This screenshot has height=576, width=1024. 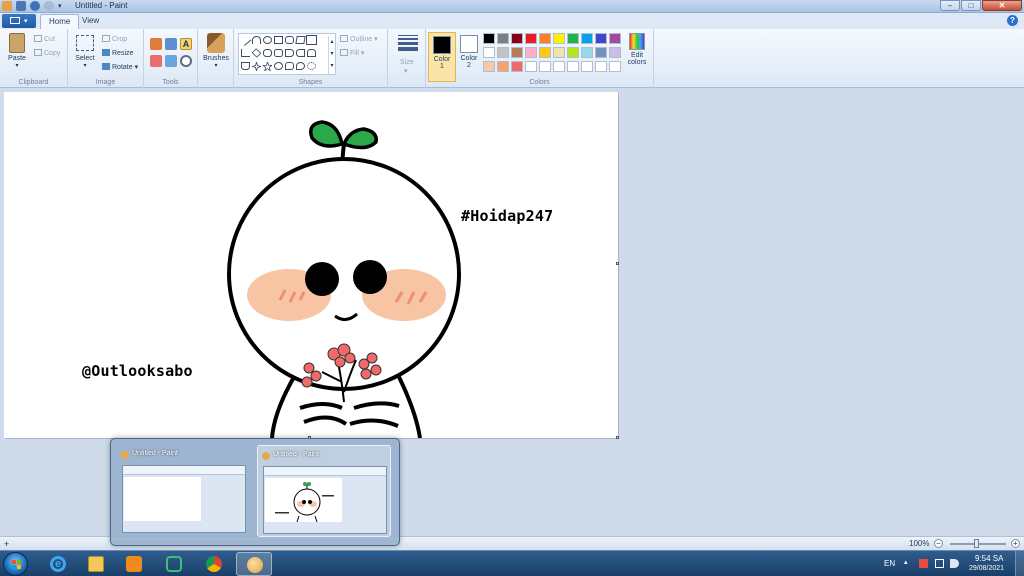 I want to click on pencil-icon, so click(x=156, y=44).